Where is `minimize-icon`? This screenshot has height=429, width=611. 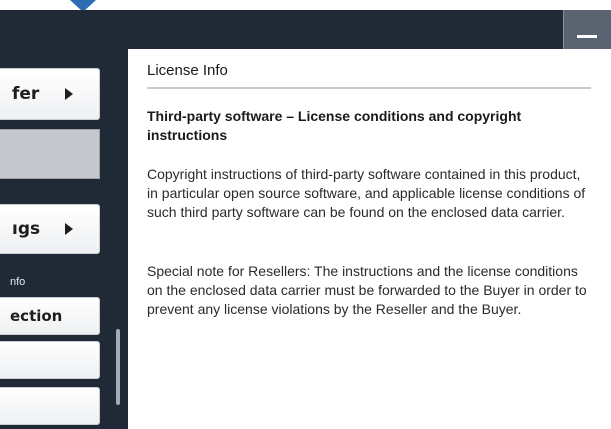 minimize-icon is located at coordinates (587, 36).